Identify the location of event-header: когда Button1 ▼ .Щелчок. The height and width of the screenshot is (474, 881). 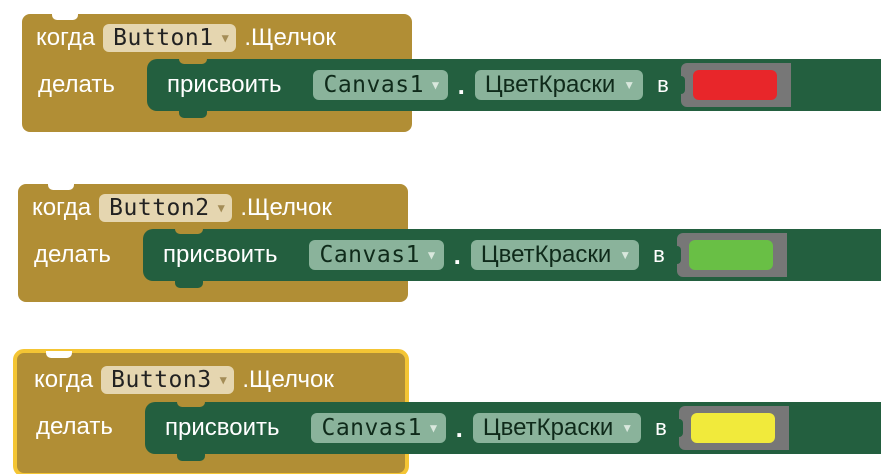
(186, 38).